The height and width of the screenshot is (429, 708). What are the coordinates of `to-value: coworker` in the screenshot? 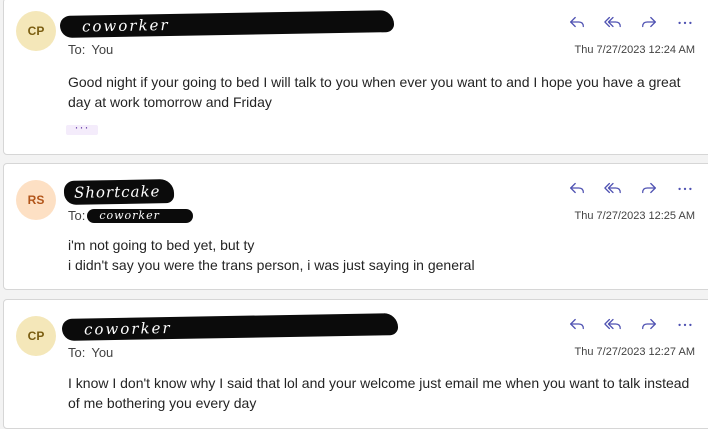 It's located at (129, 215).